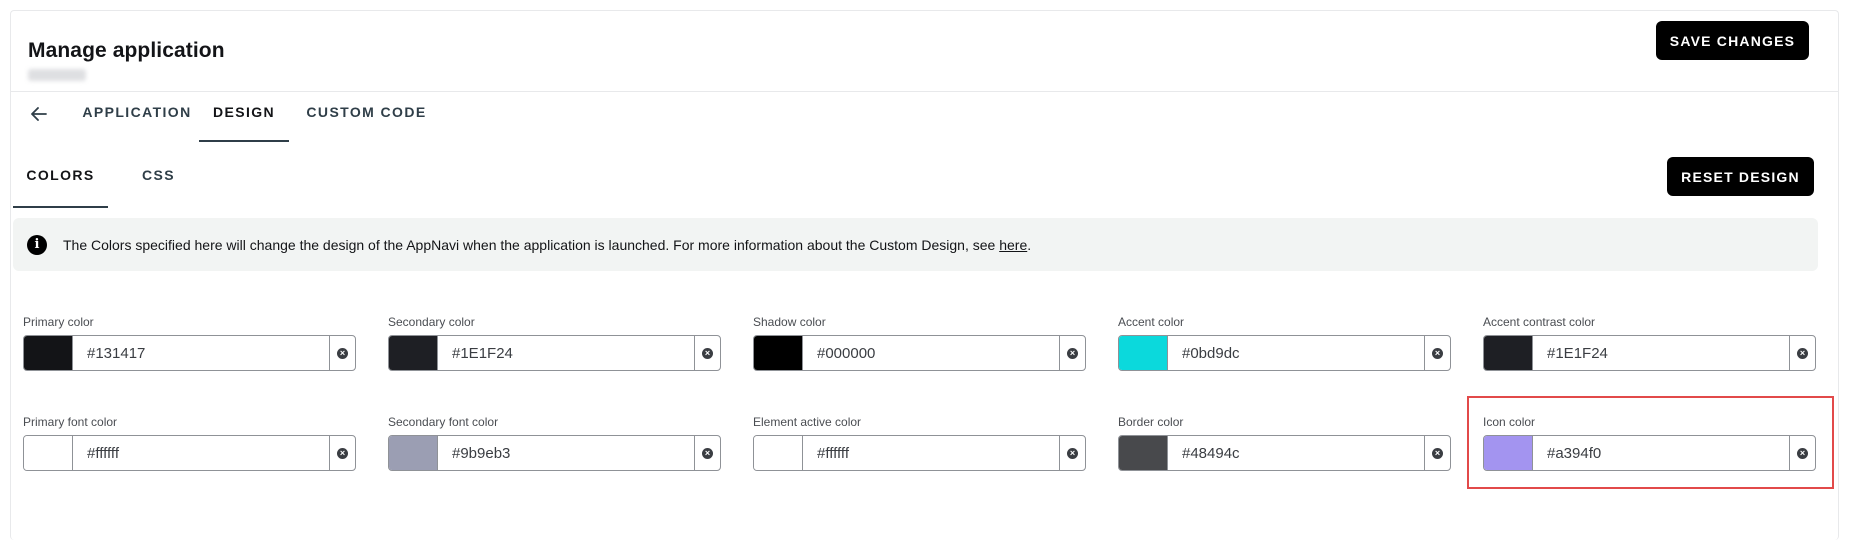 The image size is (1849, 540). Describe the element at coordinates (1296, 453) in the screenshot. I see `border-color-input` at that location.